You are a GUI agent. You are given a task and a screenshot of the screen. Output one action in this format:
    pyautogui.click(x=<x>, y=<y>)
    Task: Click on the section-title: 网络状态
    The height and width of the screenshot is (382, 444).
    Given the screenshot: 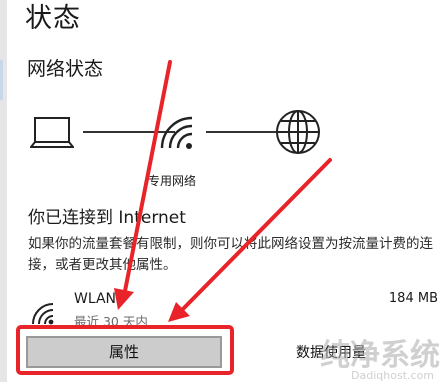 What is the action you would take?
    pyautogui.click(x=65, y=69)
    